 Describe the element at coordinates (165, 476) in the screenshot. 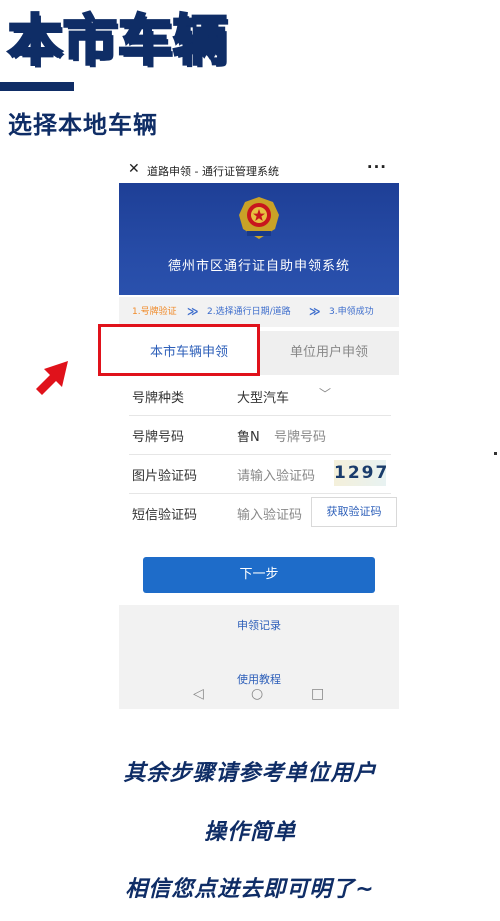

I see `image-code-label: 图片验证码` at that location.